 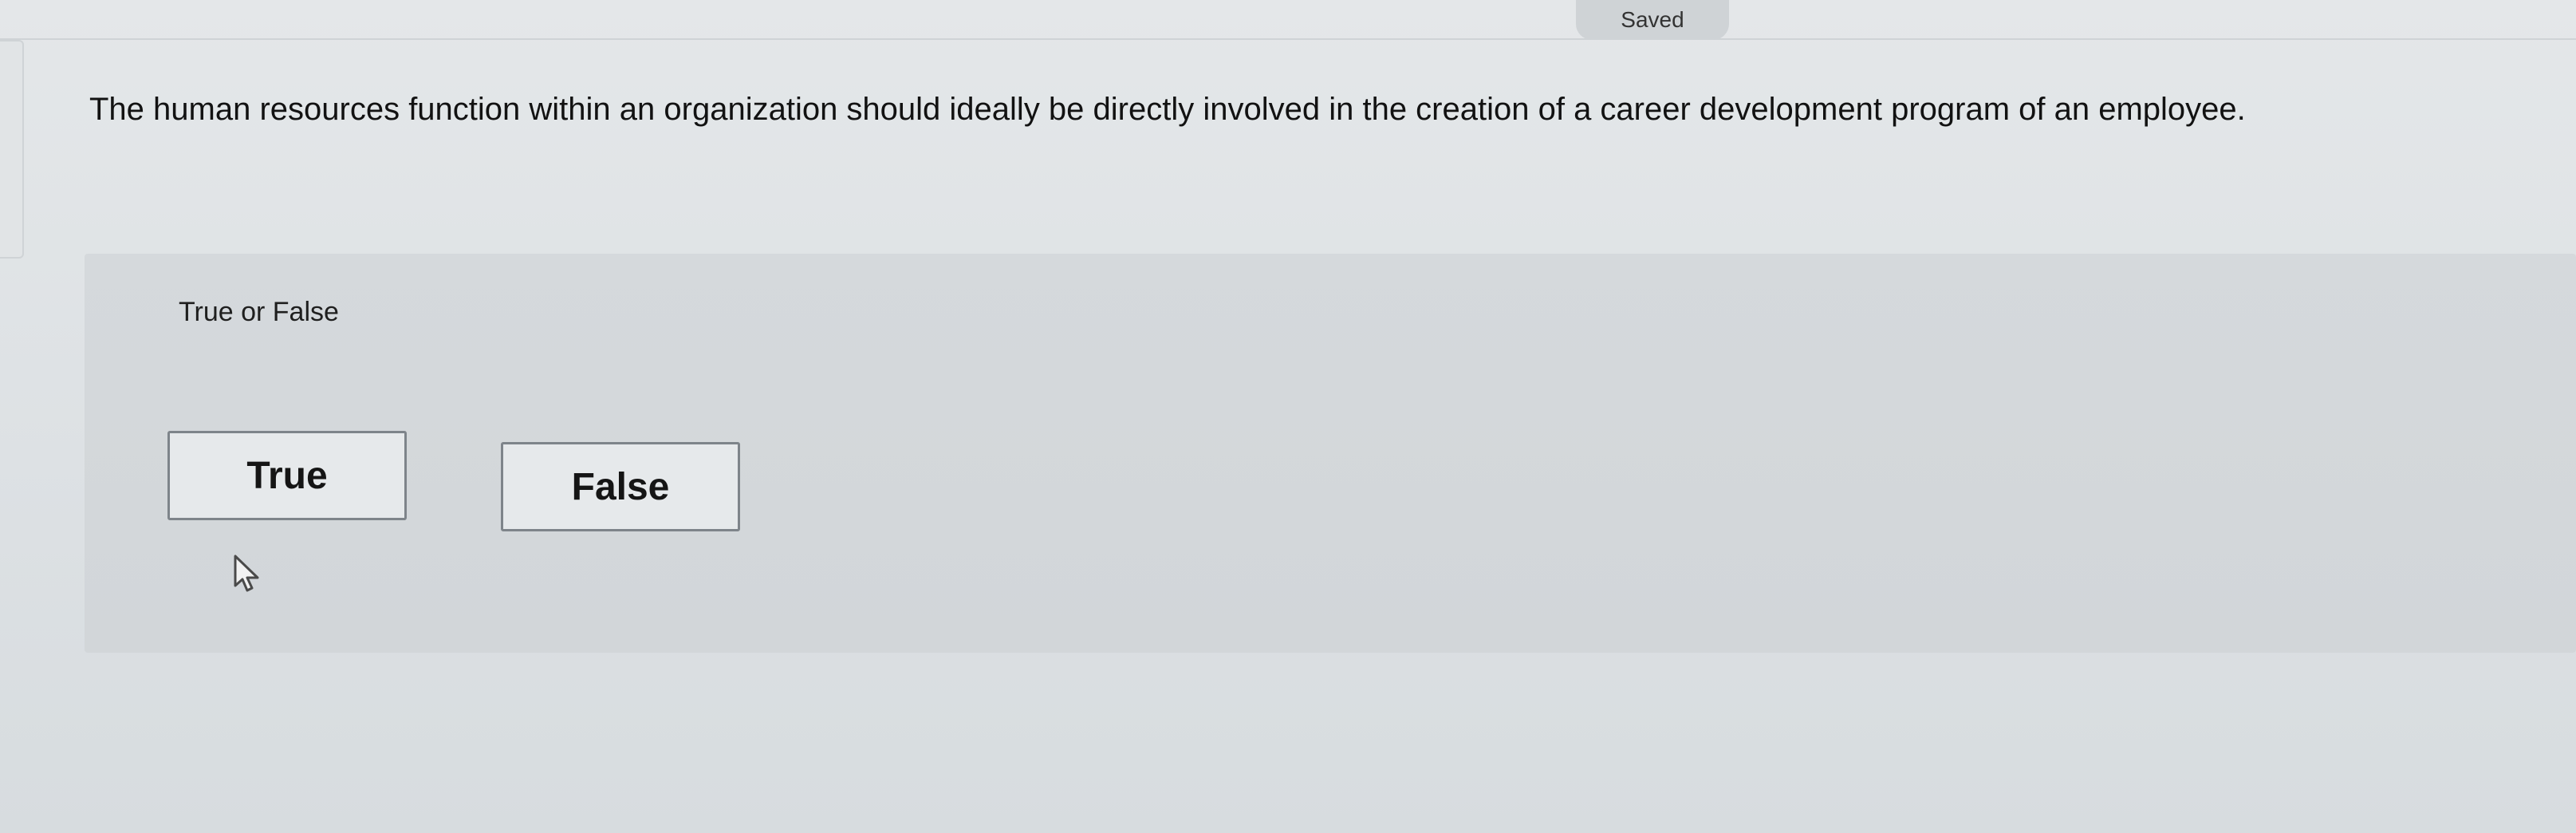 What do you see at coordinates (12, 149) in the screenshot?
I see `page-edge` at bounding box center [12, 149].